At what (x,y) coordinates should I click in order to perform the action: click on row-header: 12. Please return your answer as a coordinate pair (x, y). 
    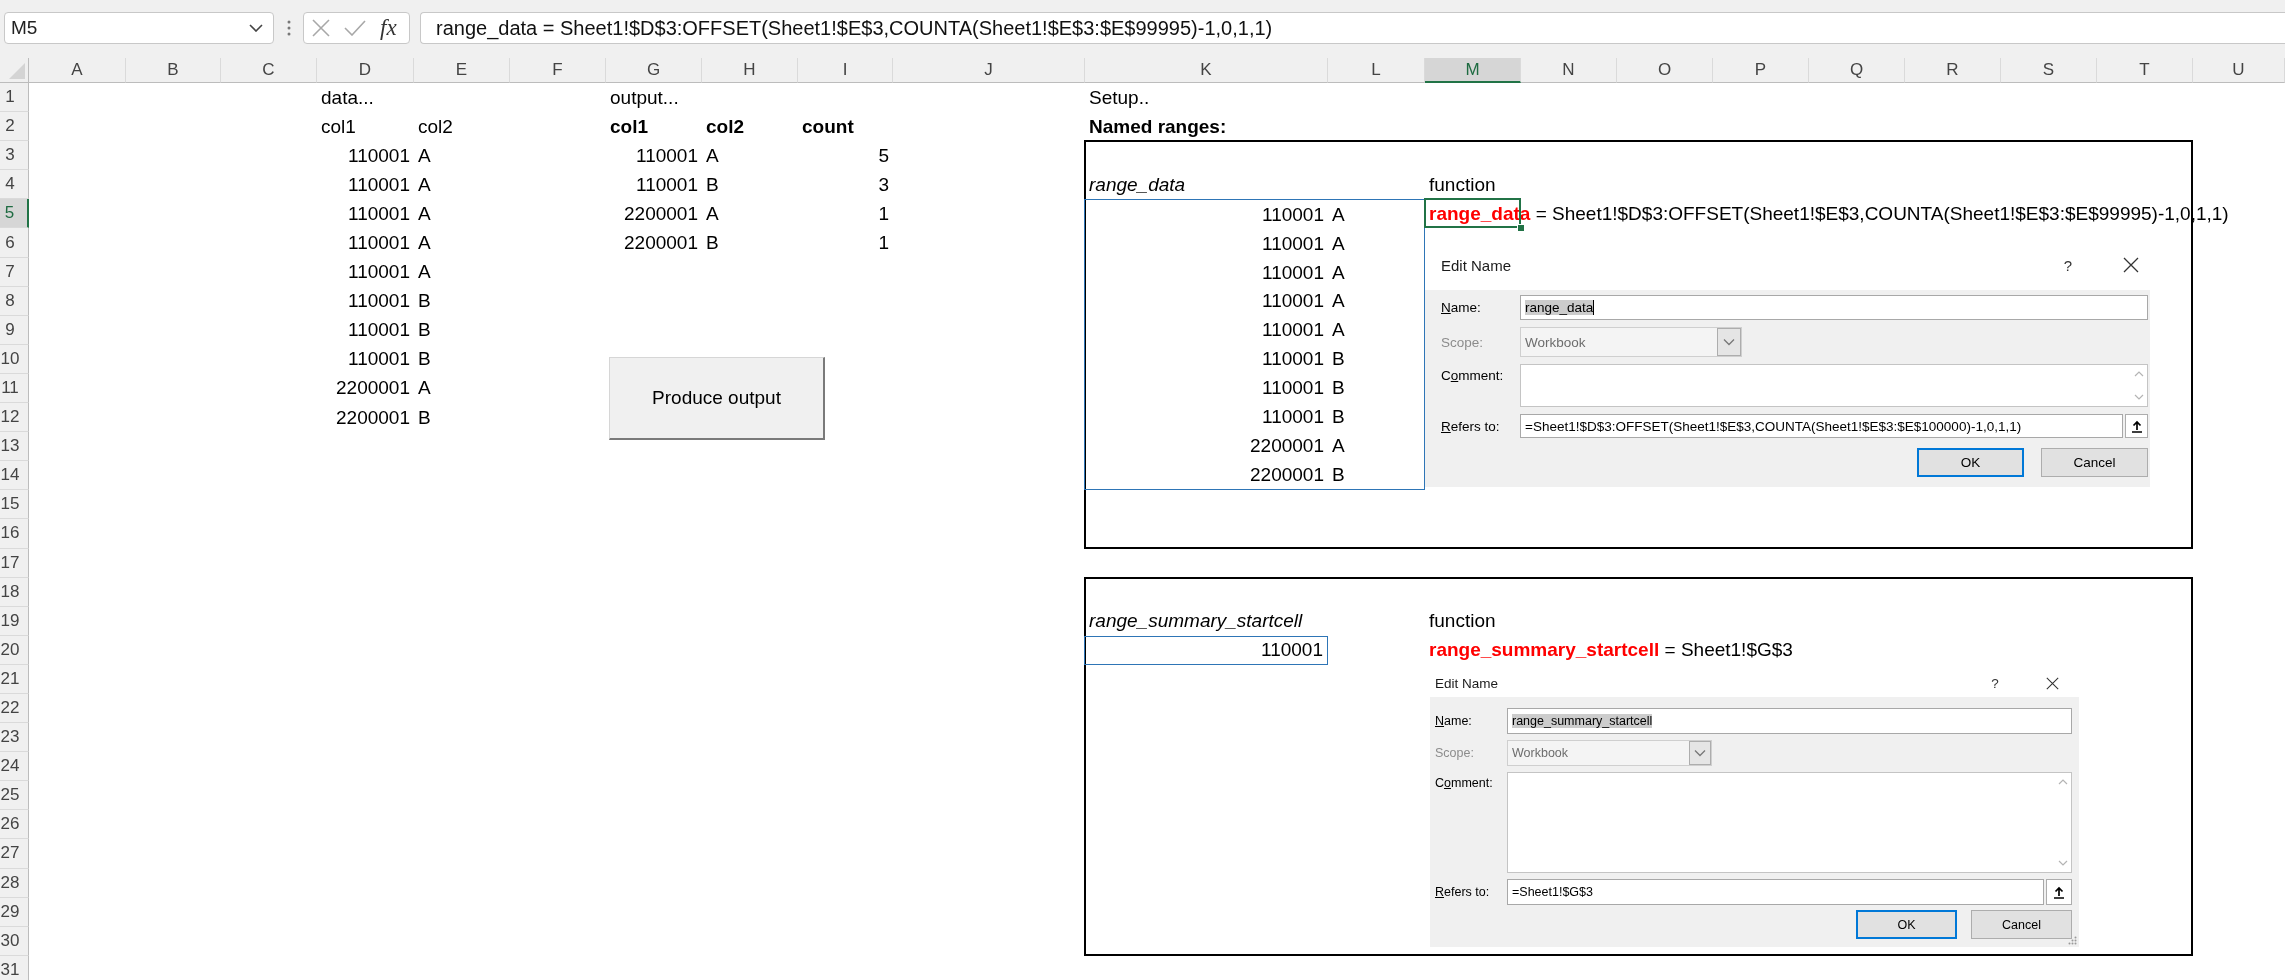
    Looking at the image, I should click on (14, 418).